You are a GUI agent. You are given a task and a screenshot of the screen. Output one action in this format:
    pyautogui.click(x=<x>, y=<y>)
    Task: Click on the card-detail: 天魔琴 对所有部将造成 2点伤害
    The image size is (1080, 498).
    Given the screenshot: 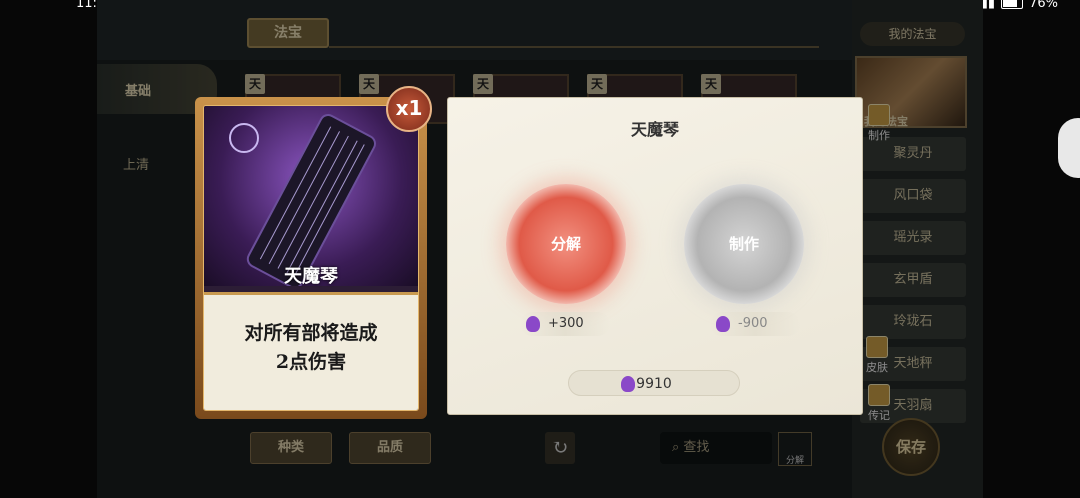 What is the action you would take?
    pyautogui.click(x=311, y=258)
    